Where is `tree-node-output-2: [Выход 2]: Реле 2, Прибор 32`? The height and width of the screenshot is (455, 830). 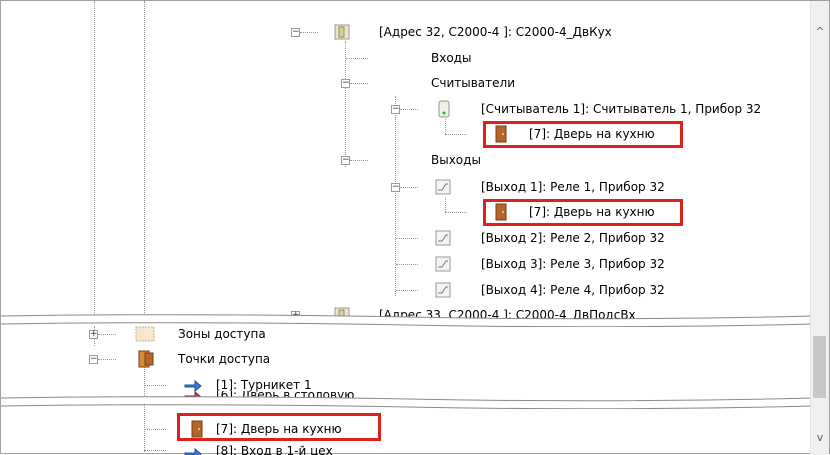
tree-node-output-2: [Выход 2]: Реле 2, Прибор 32 is located at coordinates (401, 238).